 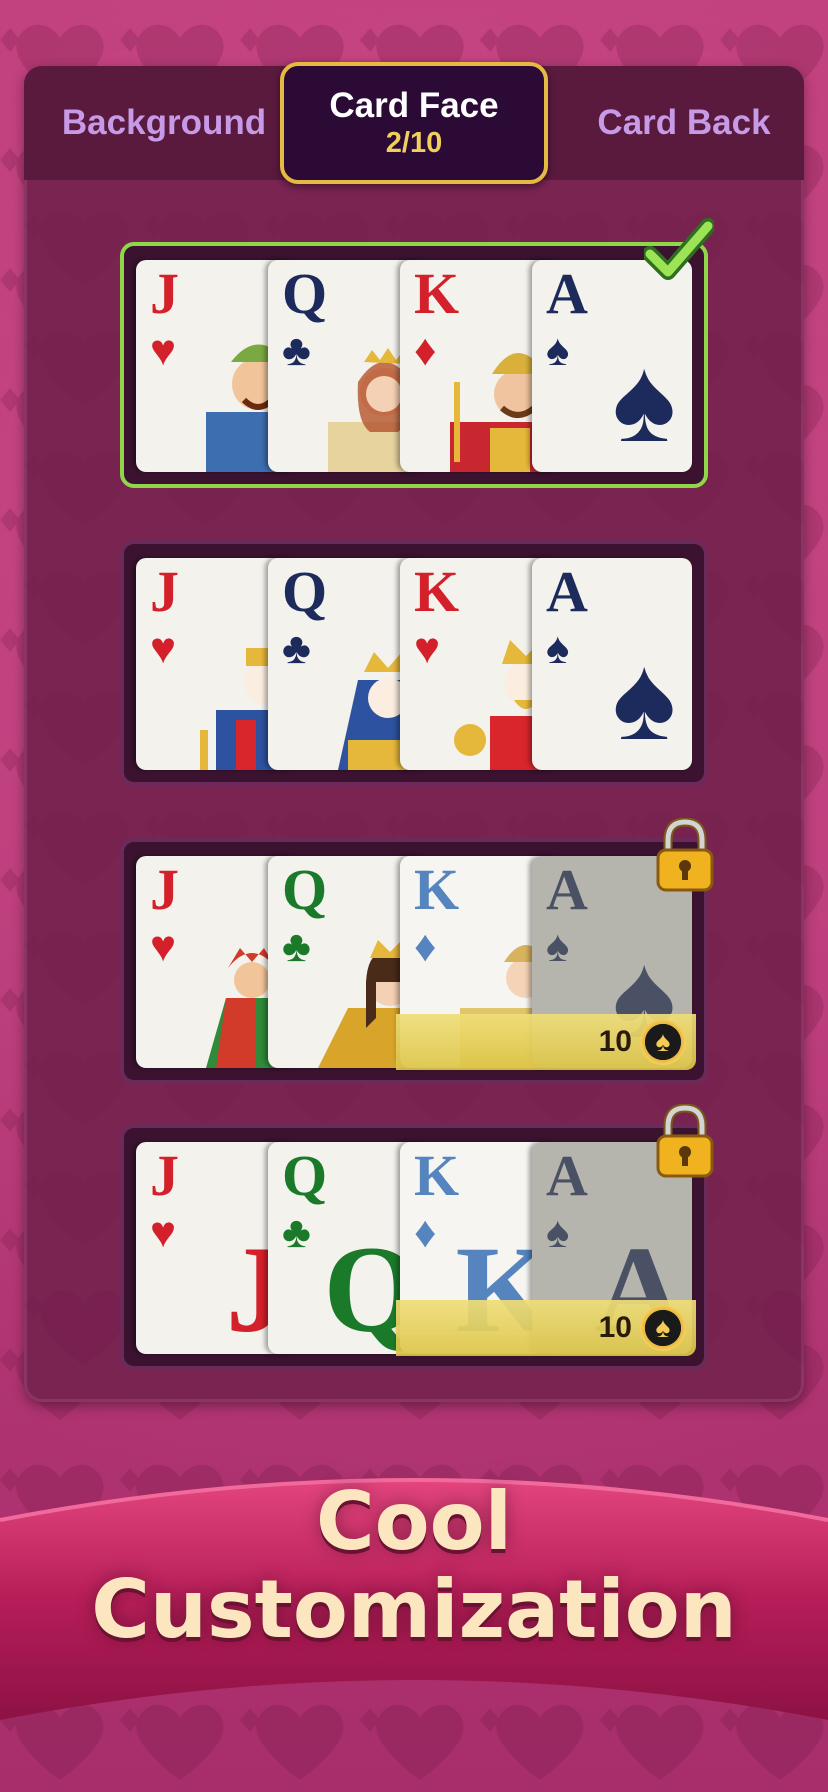 I want to click on card-preview: J ♥ Q ♣ K ♦, so click(x=416, y=367).